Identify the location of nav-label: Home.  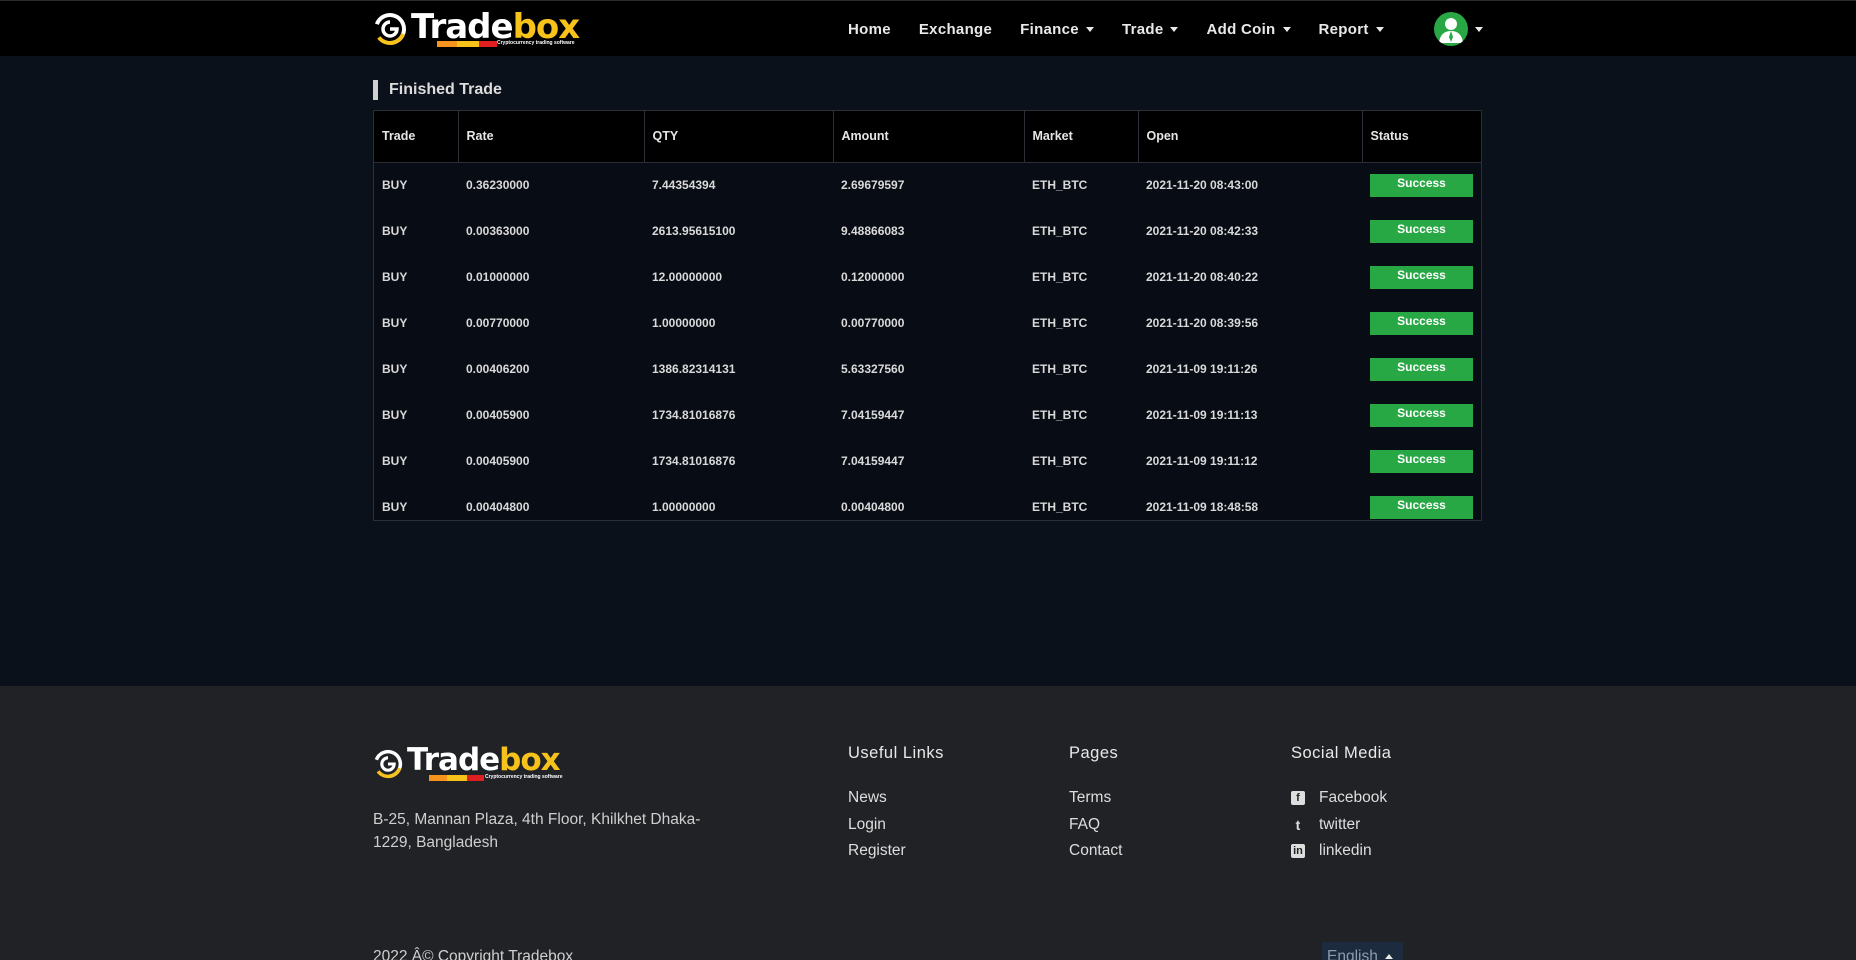
(869, 29).